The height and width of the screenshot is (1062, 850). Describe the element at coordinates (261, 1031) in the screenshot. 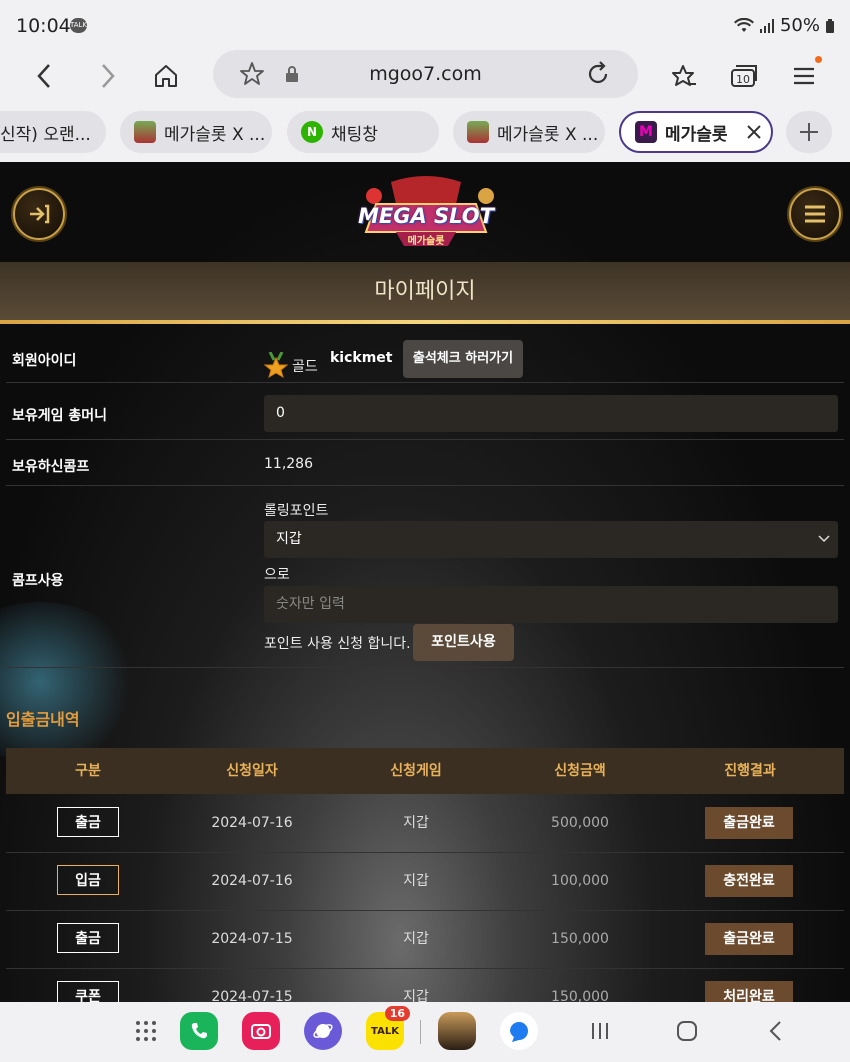

I see `camera-app-icon` at that location.